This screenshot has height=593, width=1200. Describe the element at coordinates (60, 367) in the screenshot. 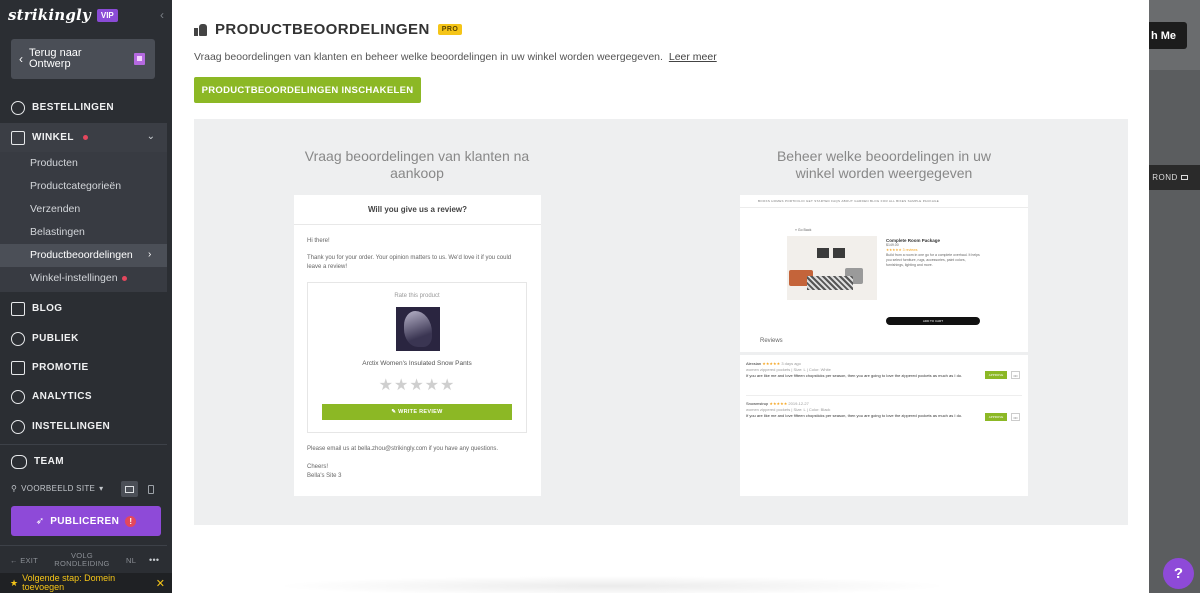

I see `nav-label: PROMOTIE` at that location.